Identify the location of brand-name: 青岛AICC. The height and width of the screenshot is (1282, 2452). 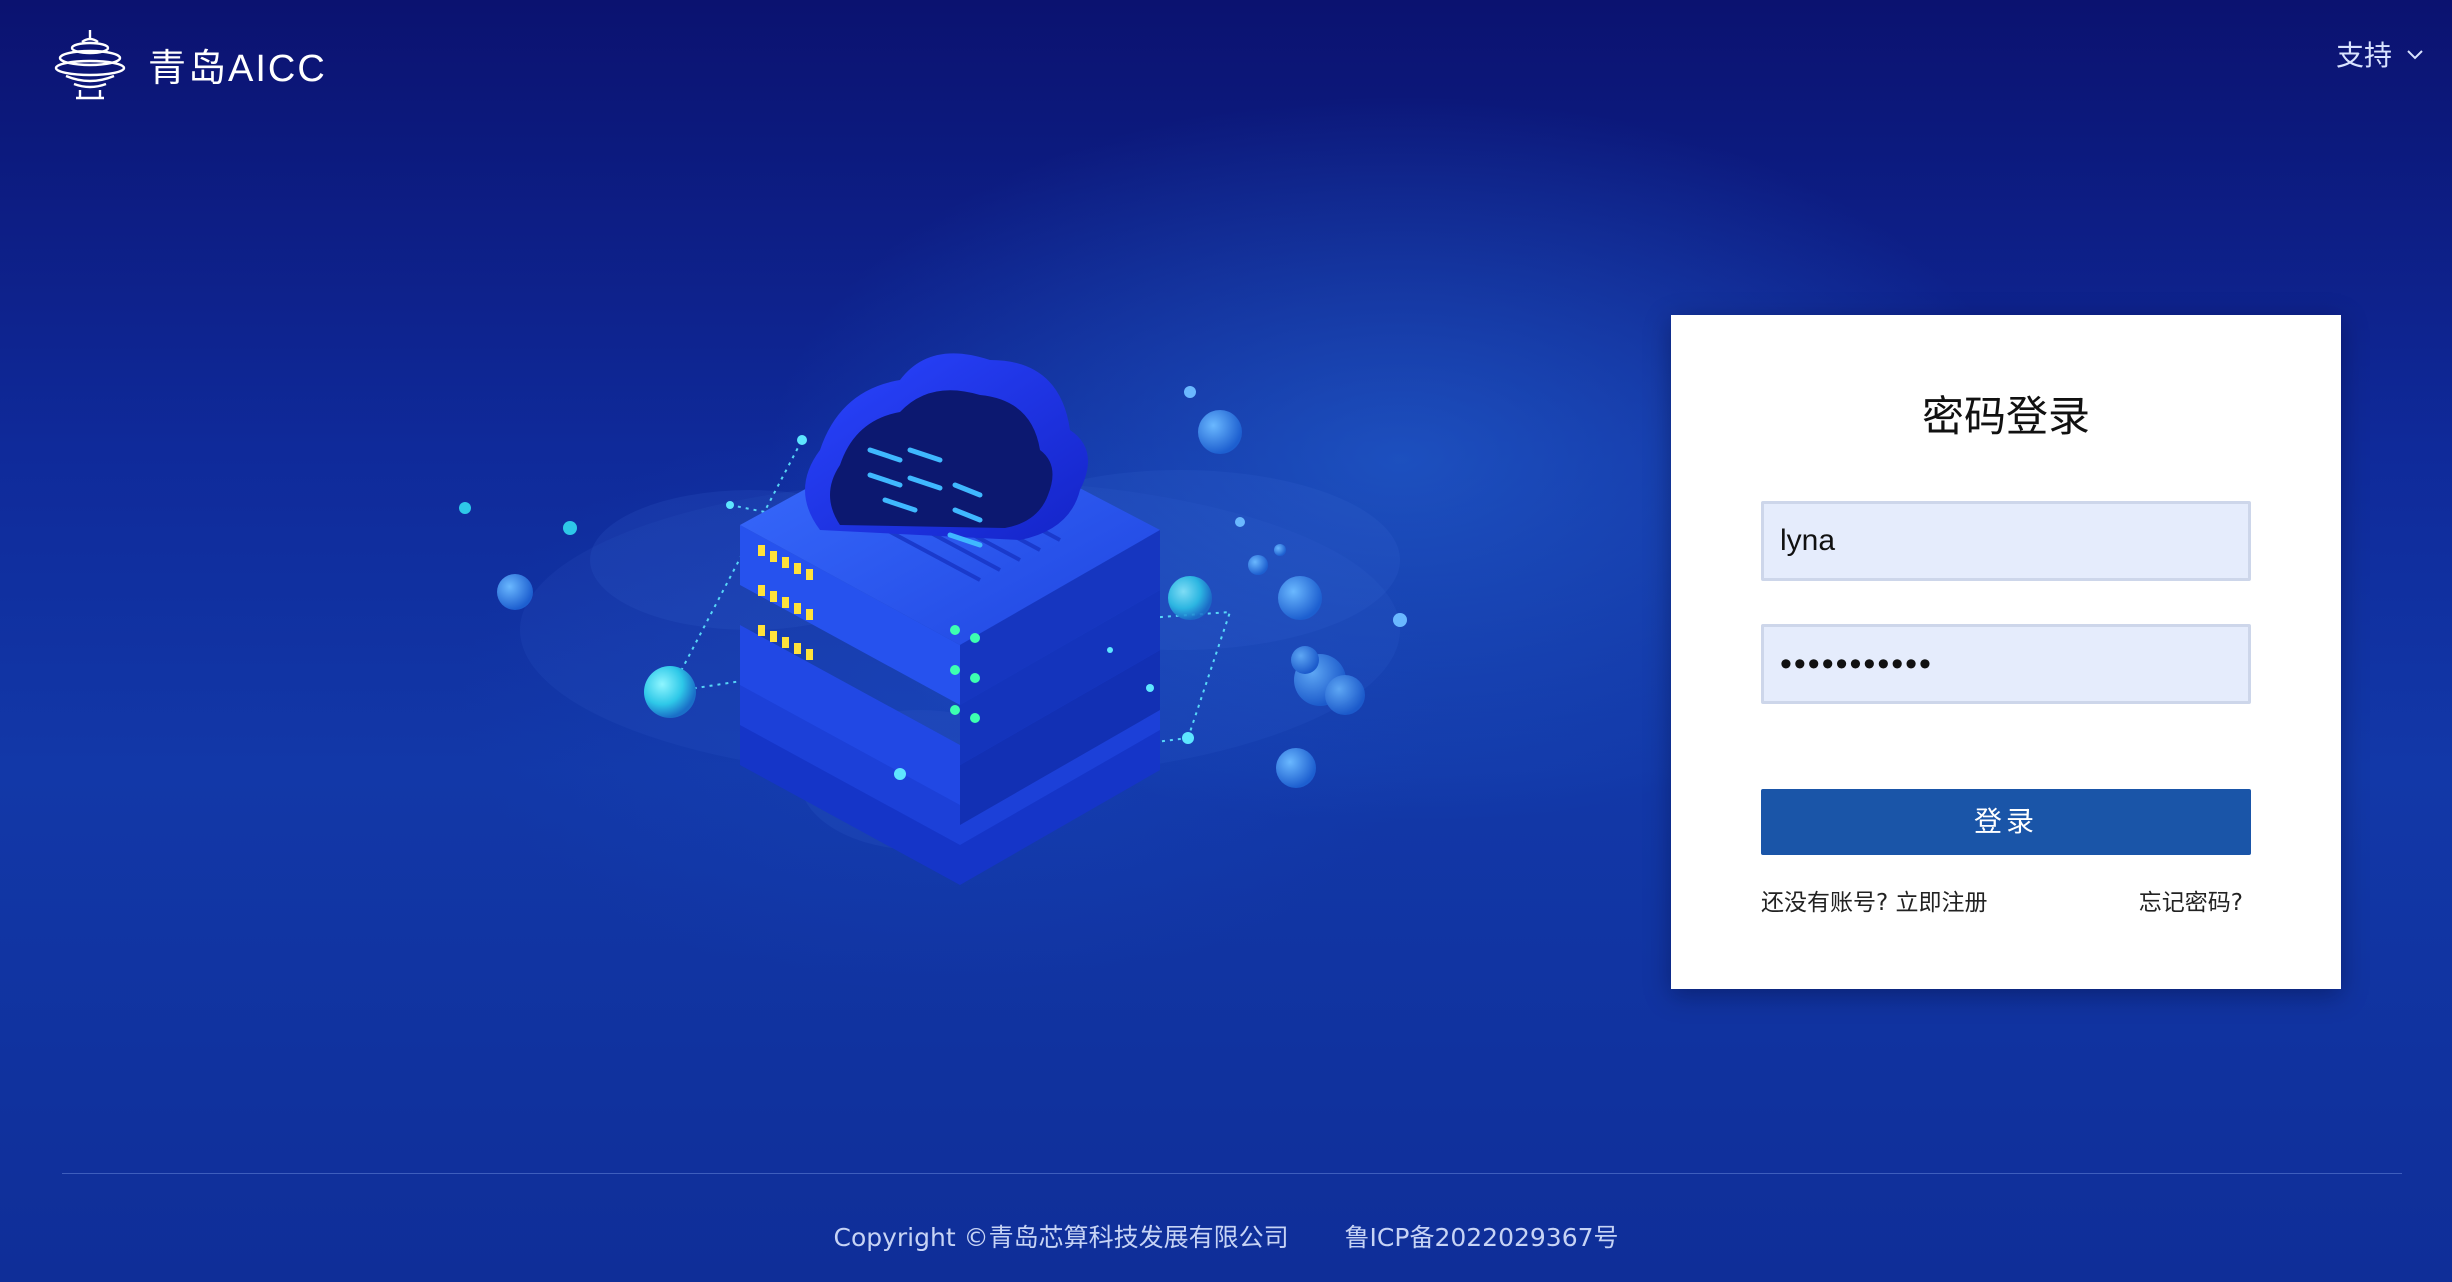
(237, 68).